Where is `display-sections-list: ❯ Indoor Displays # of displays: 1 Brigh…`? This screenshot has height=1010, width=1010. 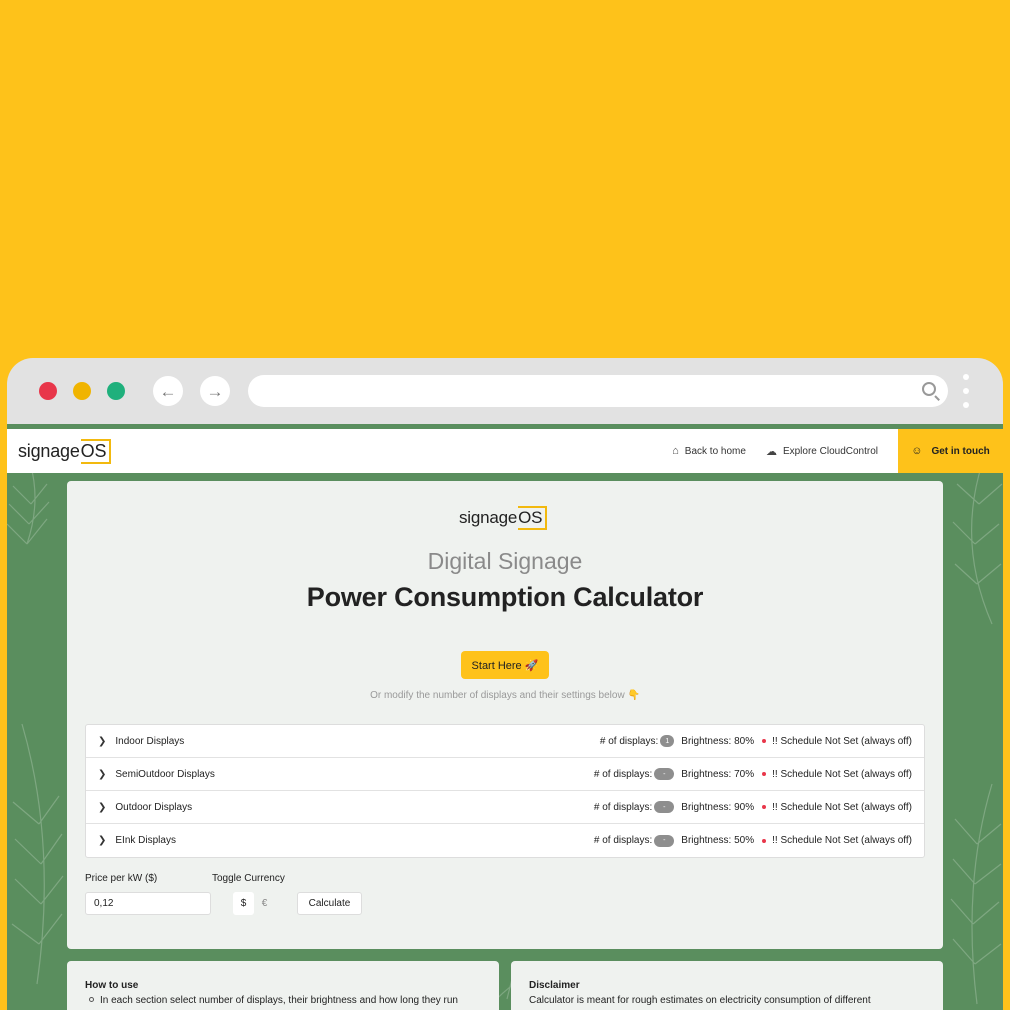 display-sections-list: ❯ Indoor Displays # of displays: 1 Brigh… is located at coordinates (505, 791).